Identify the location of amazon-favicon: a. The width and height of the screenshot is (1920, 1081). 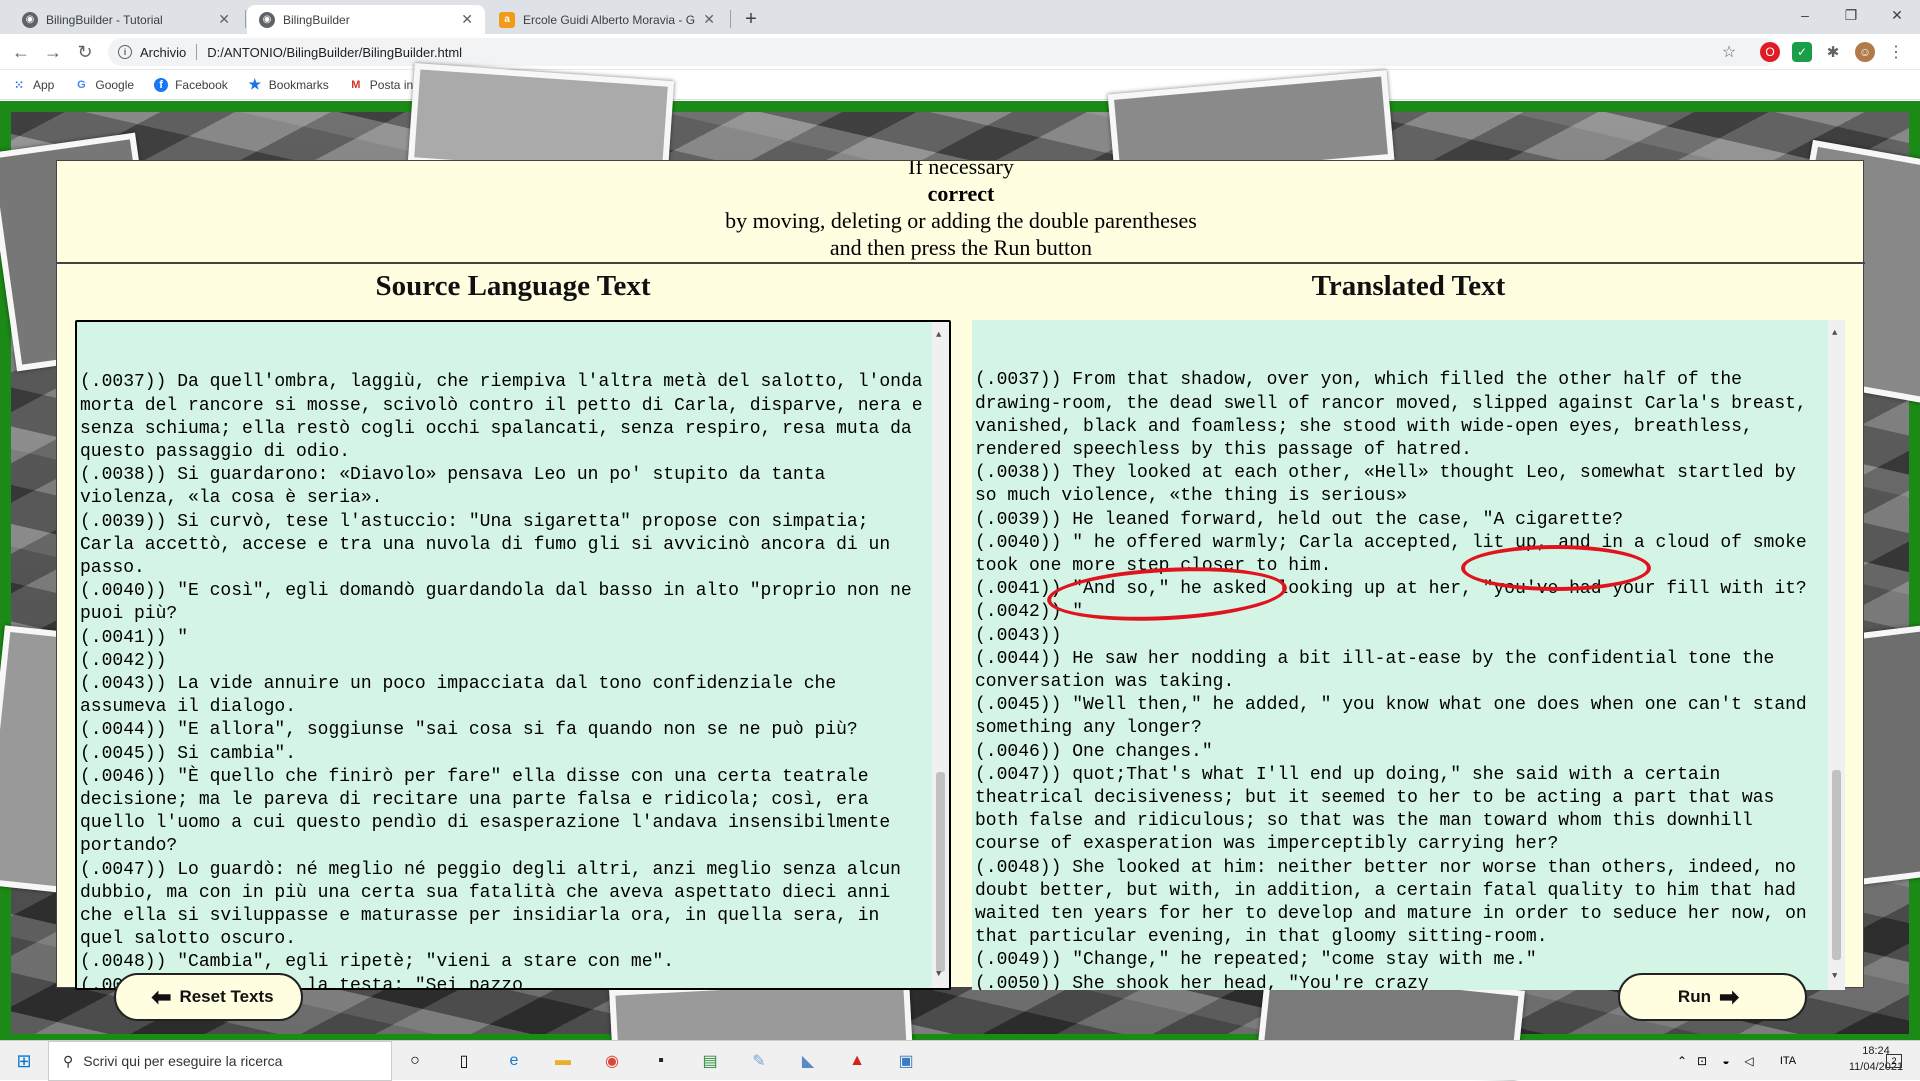
(507, 19).